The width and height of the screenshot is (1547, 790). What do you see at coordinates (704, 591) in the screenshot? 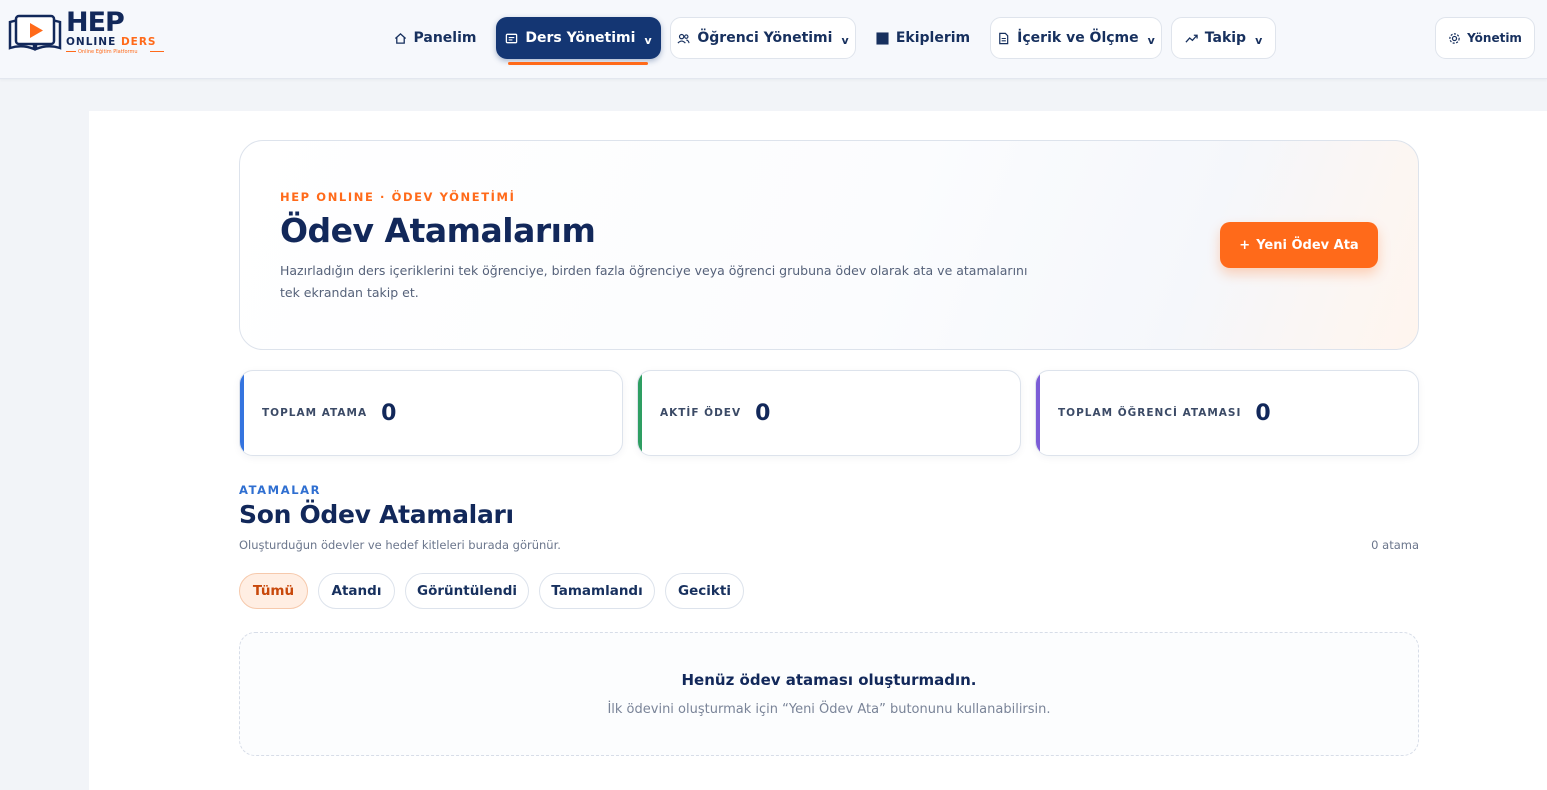
I see `filter-late: Gecikti` at bounding box center [704, 591].